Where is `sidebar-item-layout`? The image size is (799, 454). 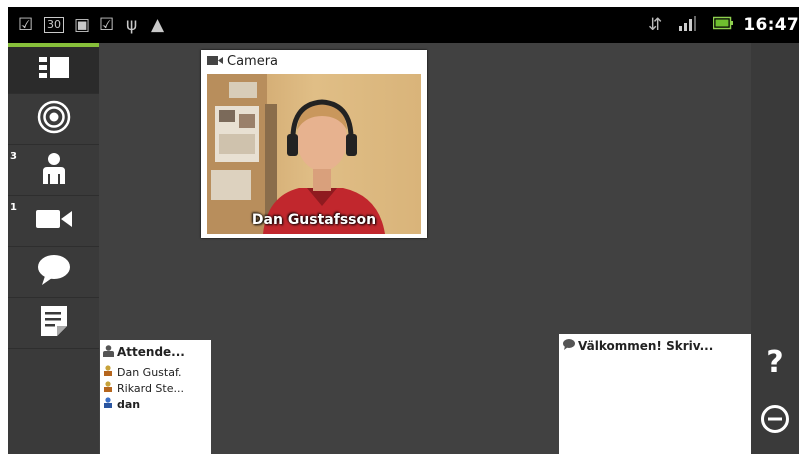 sidebar-item-layout is located at coordinates (53, 70).